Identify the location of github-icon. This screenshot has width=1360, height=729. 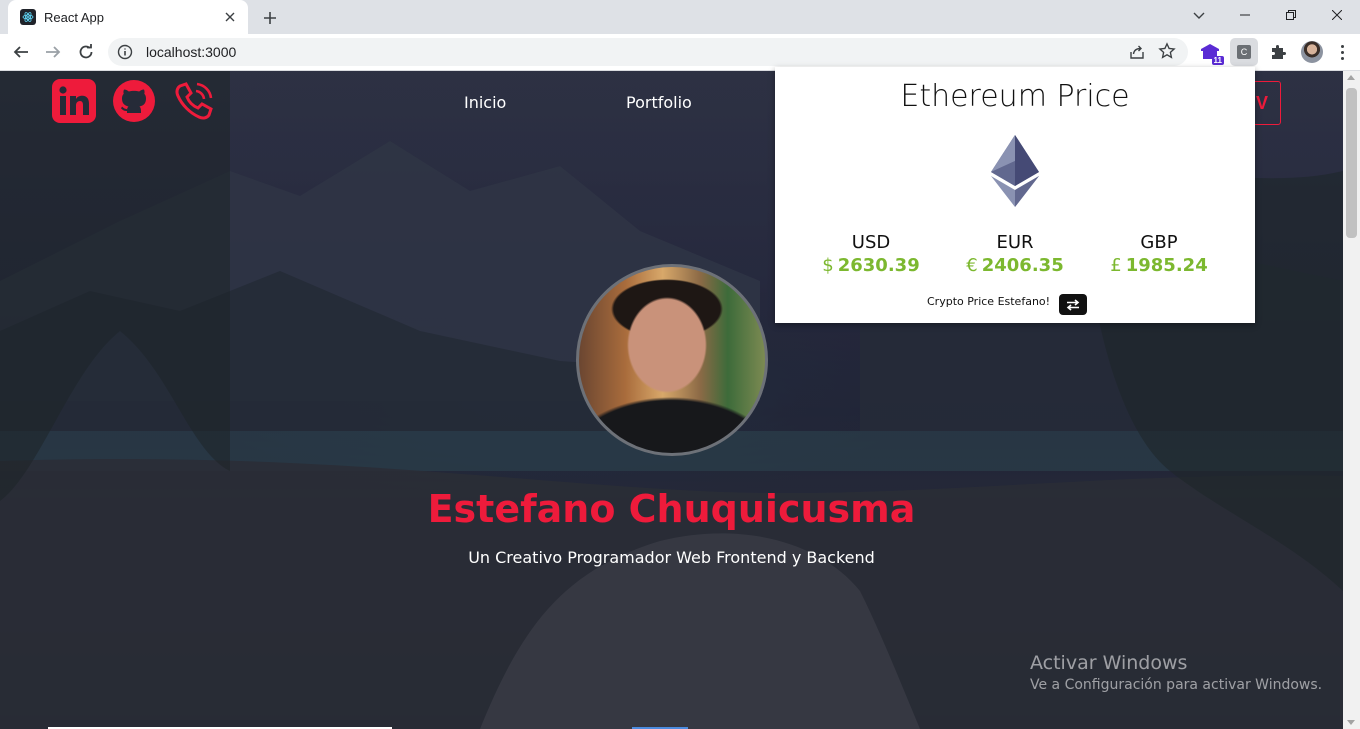
(134, 101).